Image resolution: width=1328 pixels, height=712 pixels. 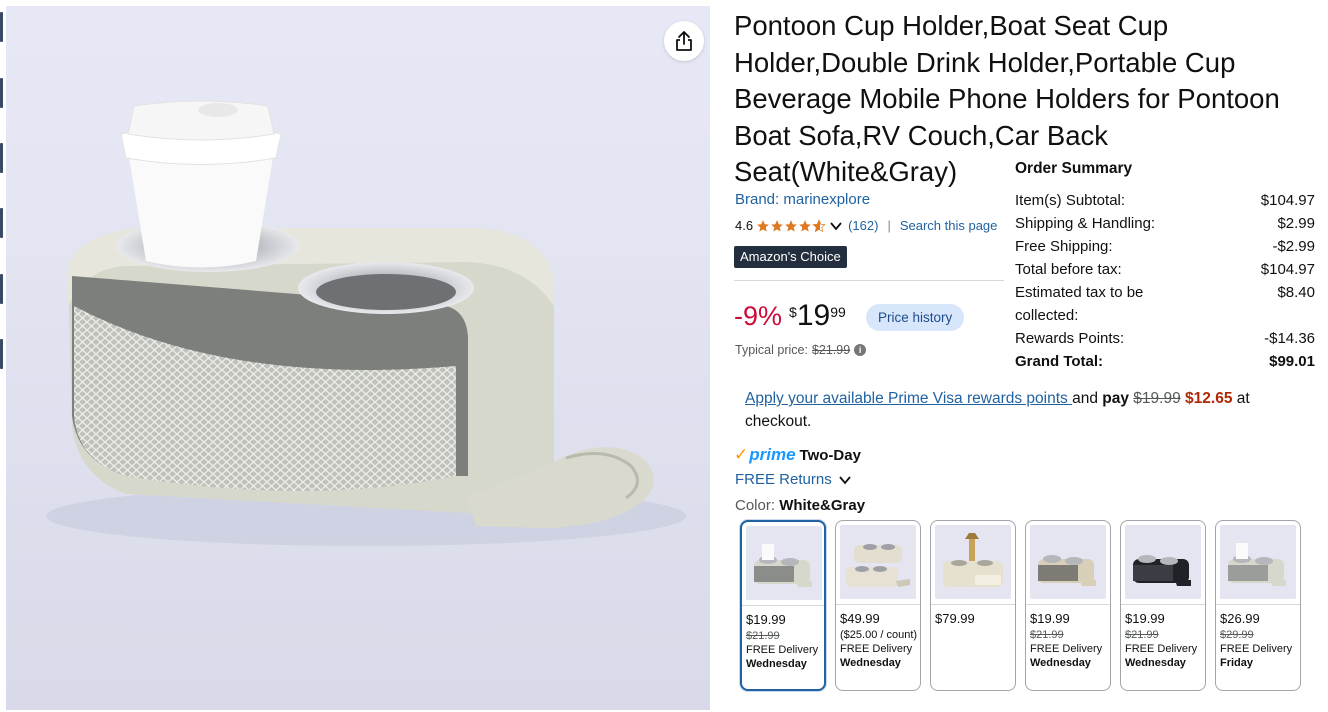 I want to click on brand-link: Brand: marinexplore, so click(x=802, y=199).